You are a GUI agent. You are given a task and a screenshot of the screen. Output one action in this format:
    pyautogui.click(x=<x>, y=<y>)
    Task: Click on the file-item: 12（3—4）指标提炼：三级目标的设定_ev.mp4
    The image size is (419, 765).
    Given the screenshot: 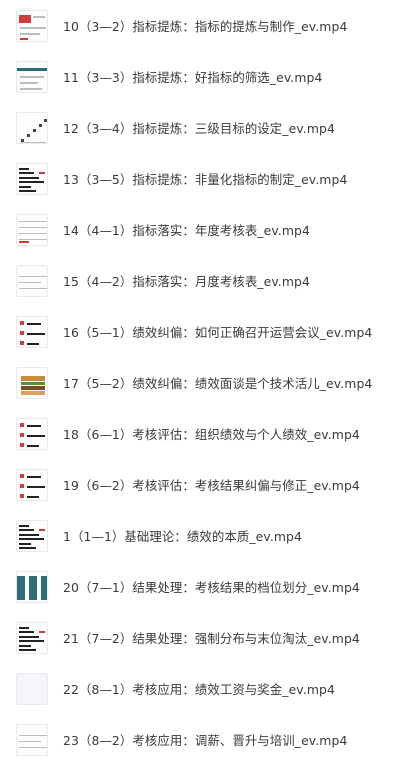 What is the action you would take?
    pyautogui.click(x=209, y=127)
    